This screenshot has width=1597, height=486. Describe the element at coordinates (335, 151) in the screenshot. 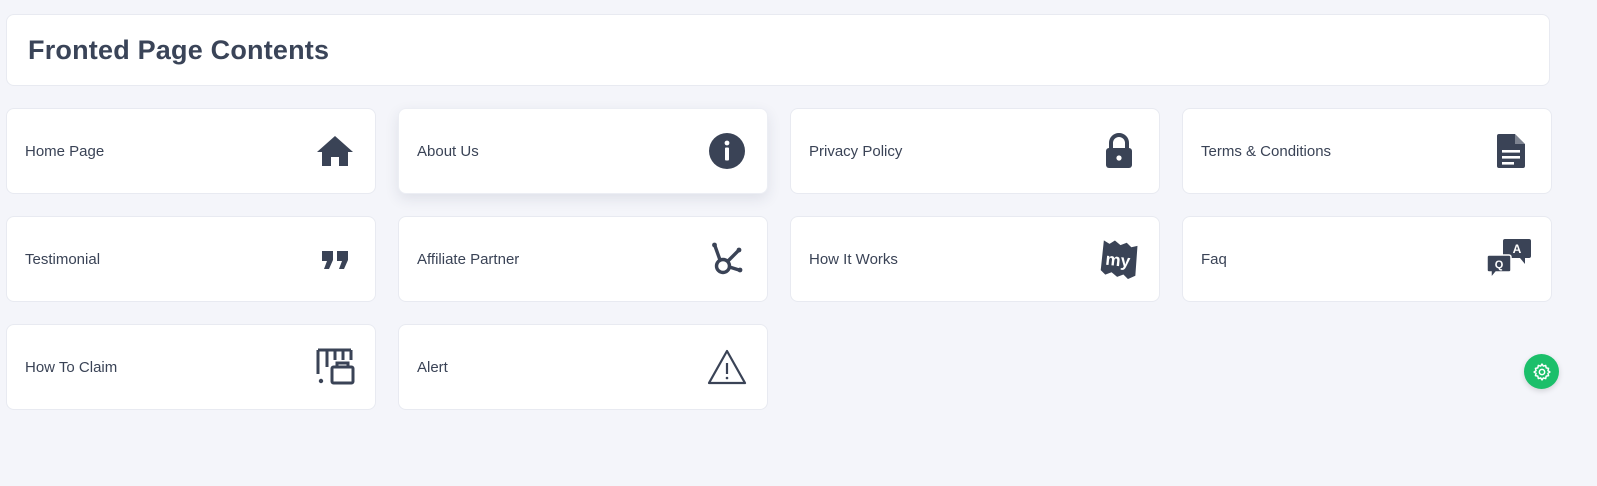

I see `home-icon` at that location.